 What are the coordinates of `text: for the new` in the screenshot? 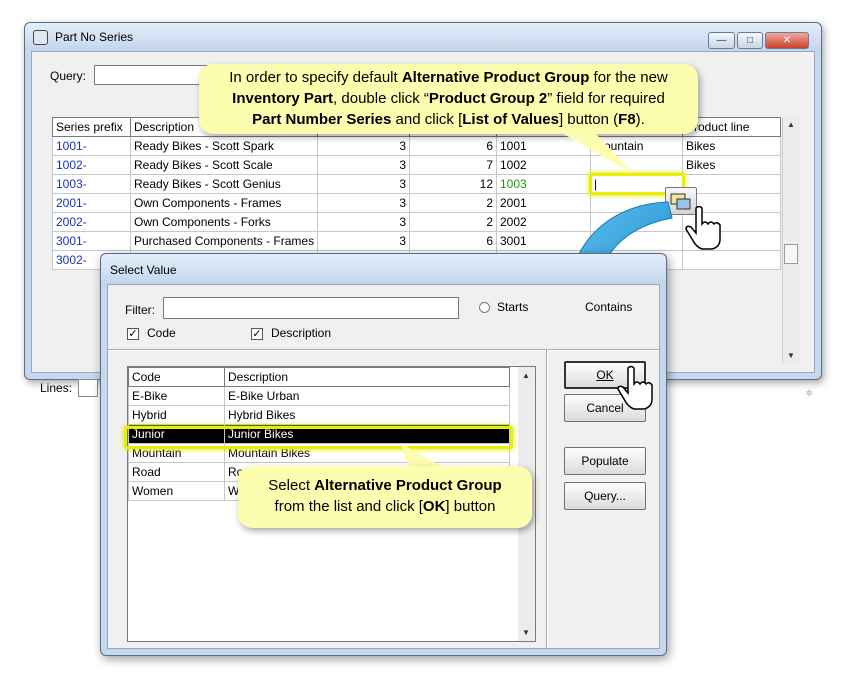 It's located at (628, 77).